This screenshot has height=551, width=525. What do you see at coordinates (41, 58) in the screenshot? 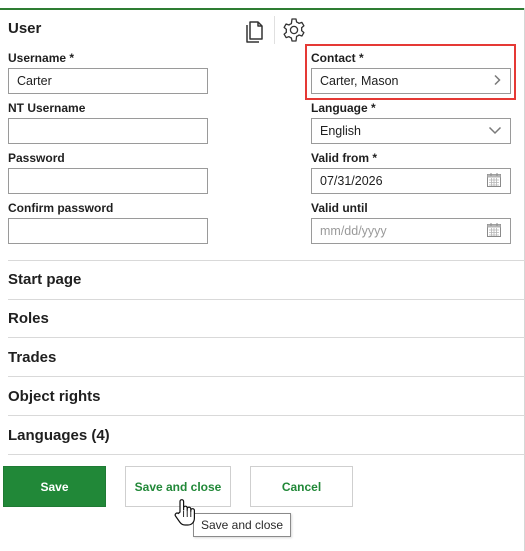
I see `username-label: Username *` at bounding box center [41, 58].